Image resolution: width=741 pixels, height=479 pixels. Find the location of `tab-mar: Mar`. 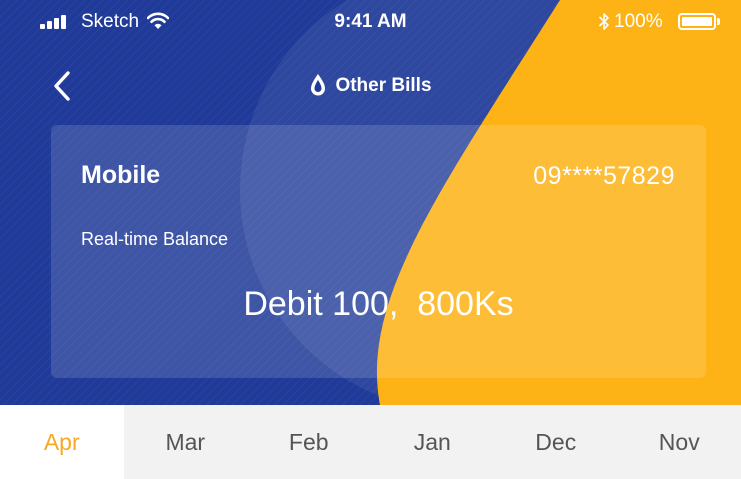

tab-mar: Mar is located at coordinates (186, 442).